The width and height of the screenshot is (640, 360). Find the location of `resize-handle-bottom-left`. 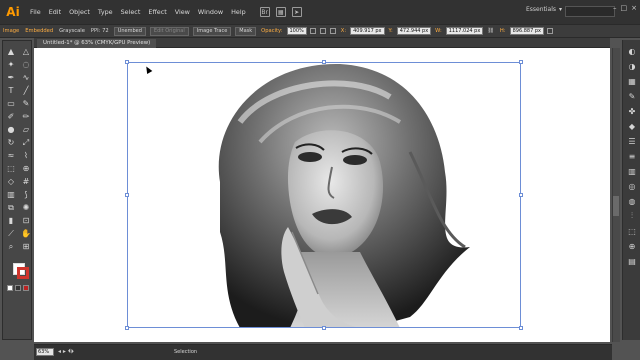

resize-handle-bottom-left is located at coordinates (127, 328).